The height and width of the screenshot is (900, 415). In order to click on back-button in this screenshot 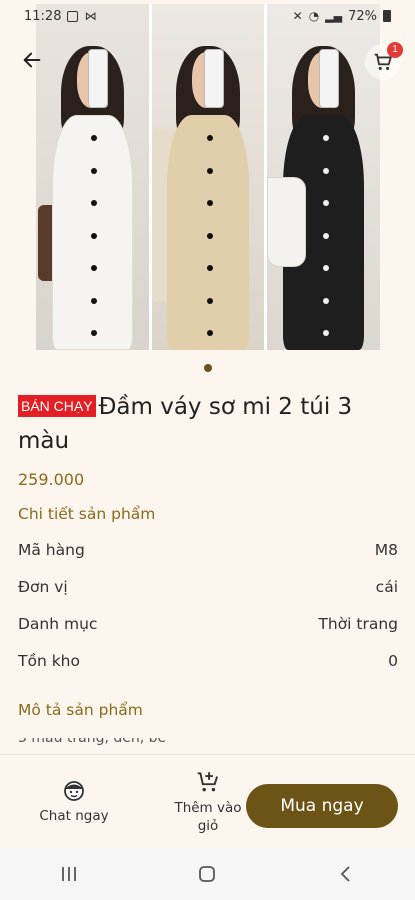, I will do `click(32, 60)`.